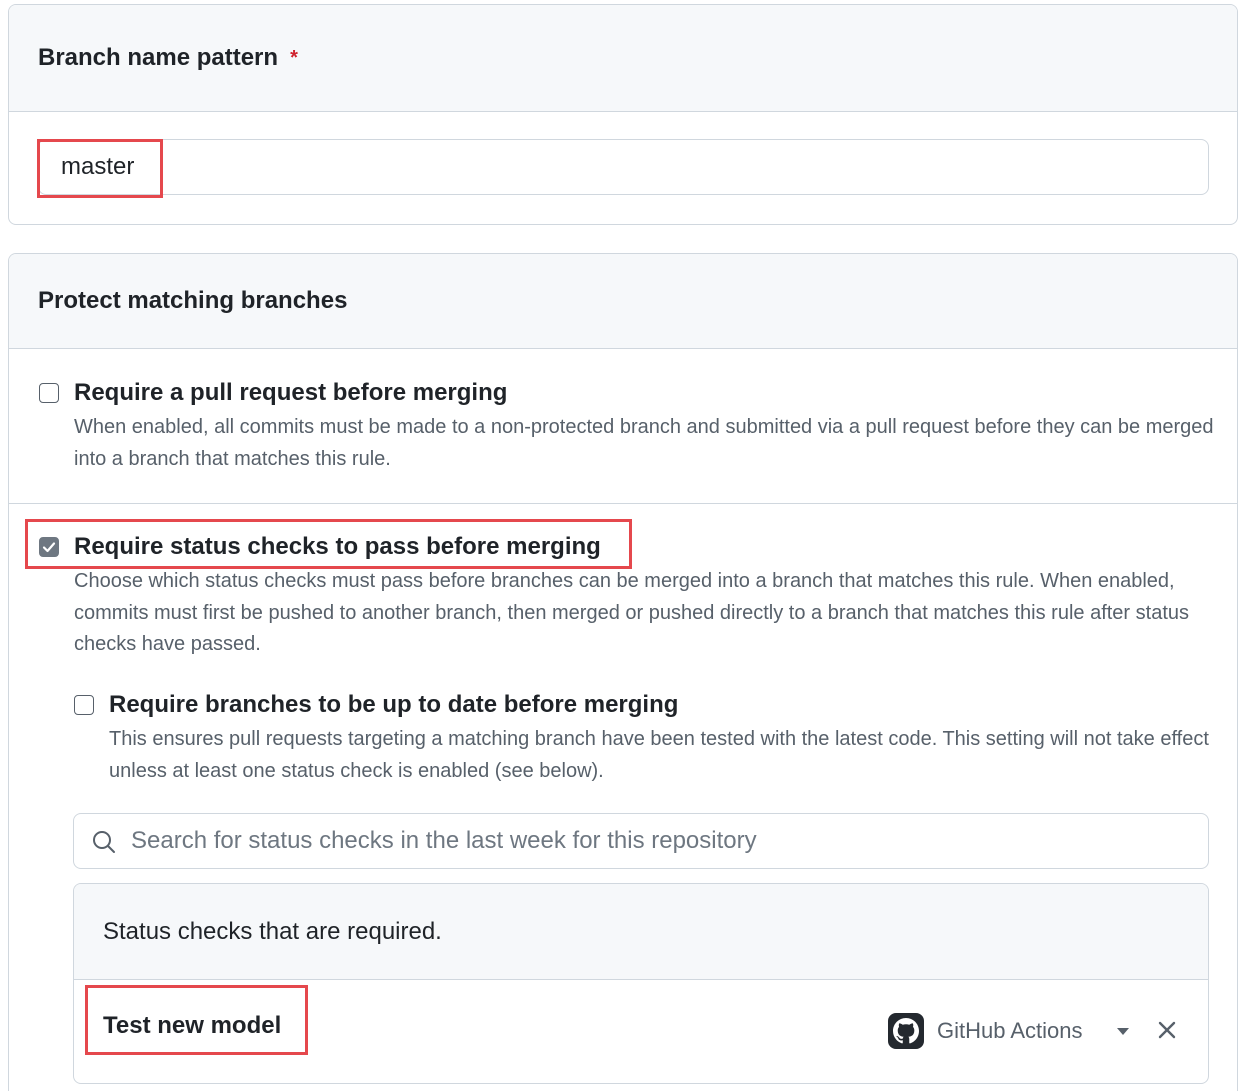 The height and width of the screenshot is (1091, 1250). I want to click on required-status-checks-header: Status checks that are required., so click(641, 932).